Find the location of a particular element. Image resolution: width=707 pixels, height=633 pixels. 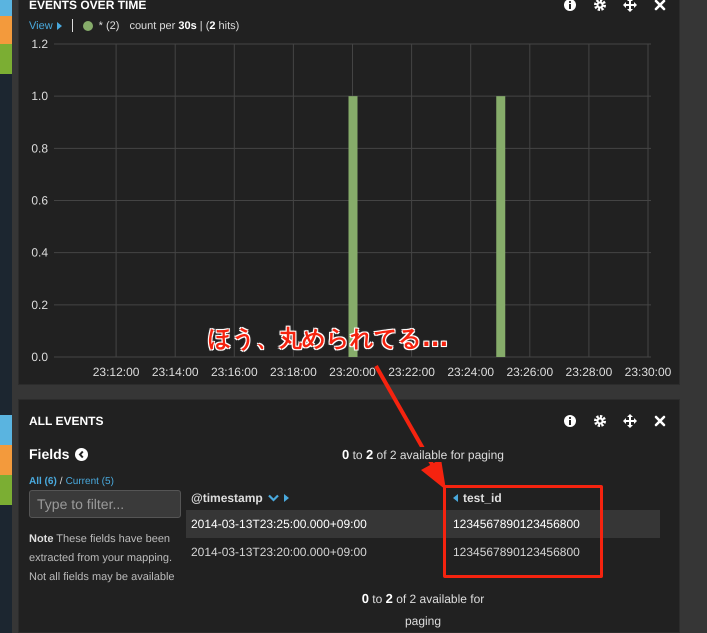

tick-label: 1.2 is located at coordinates (39, 44).